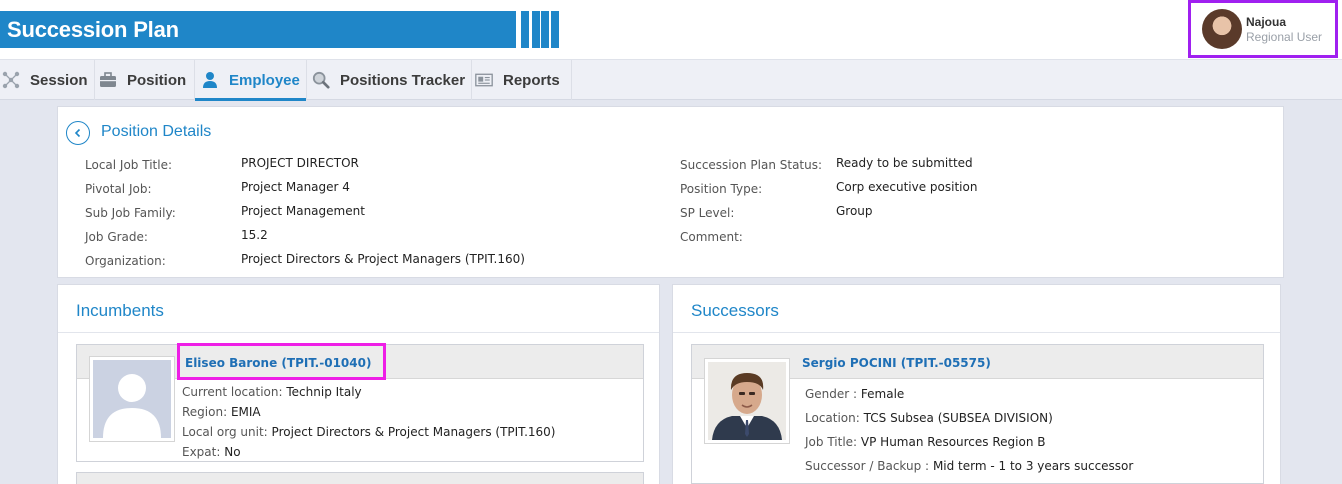 This screenshot has height=484, width=1342. I want to click on header: Succession Plan Najoua Regional User, so click(671, 29).